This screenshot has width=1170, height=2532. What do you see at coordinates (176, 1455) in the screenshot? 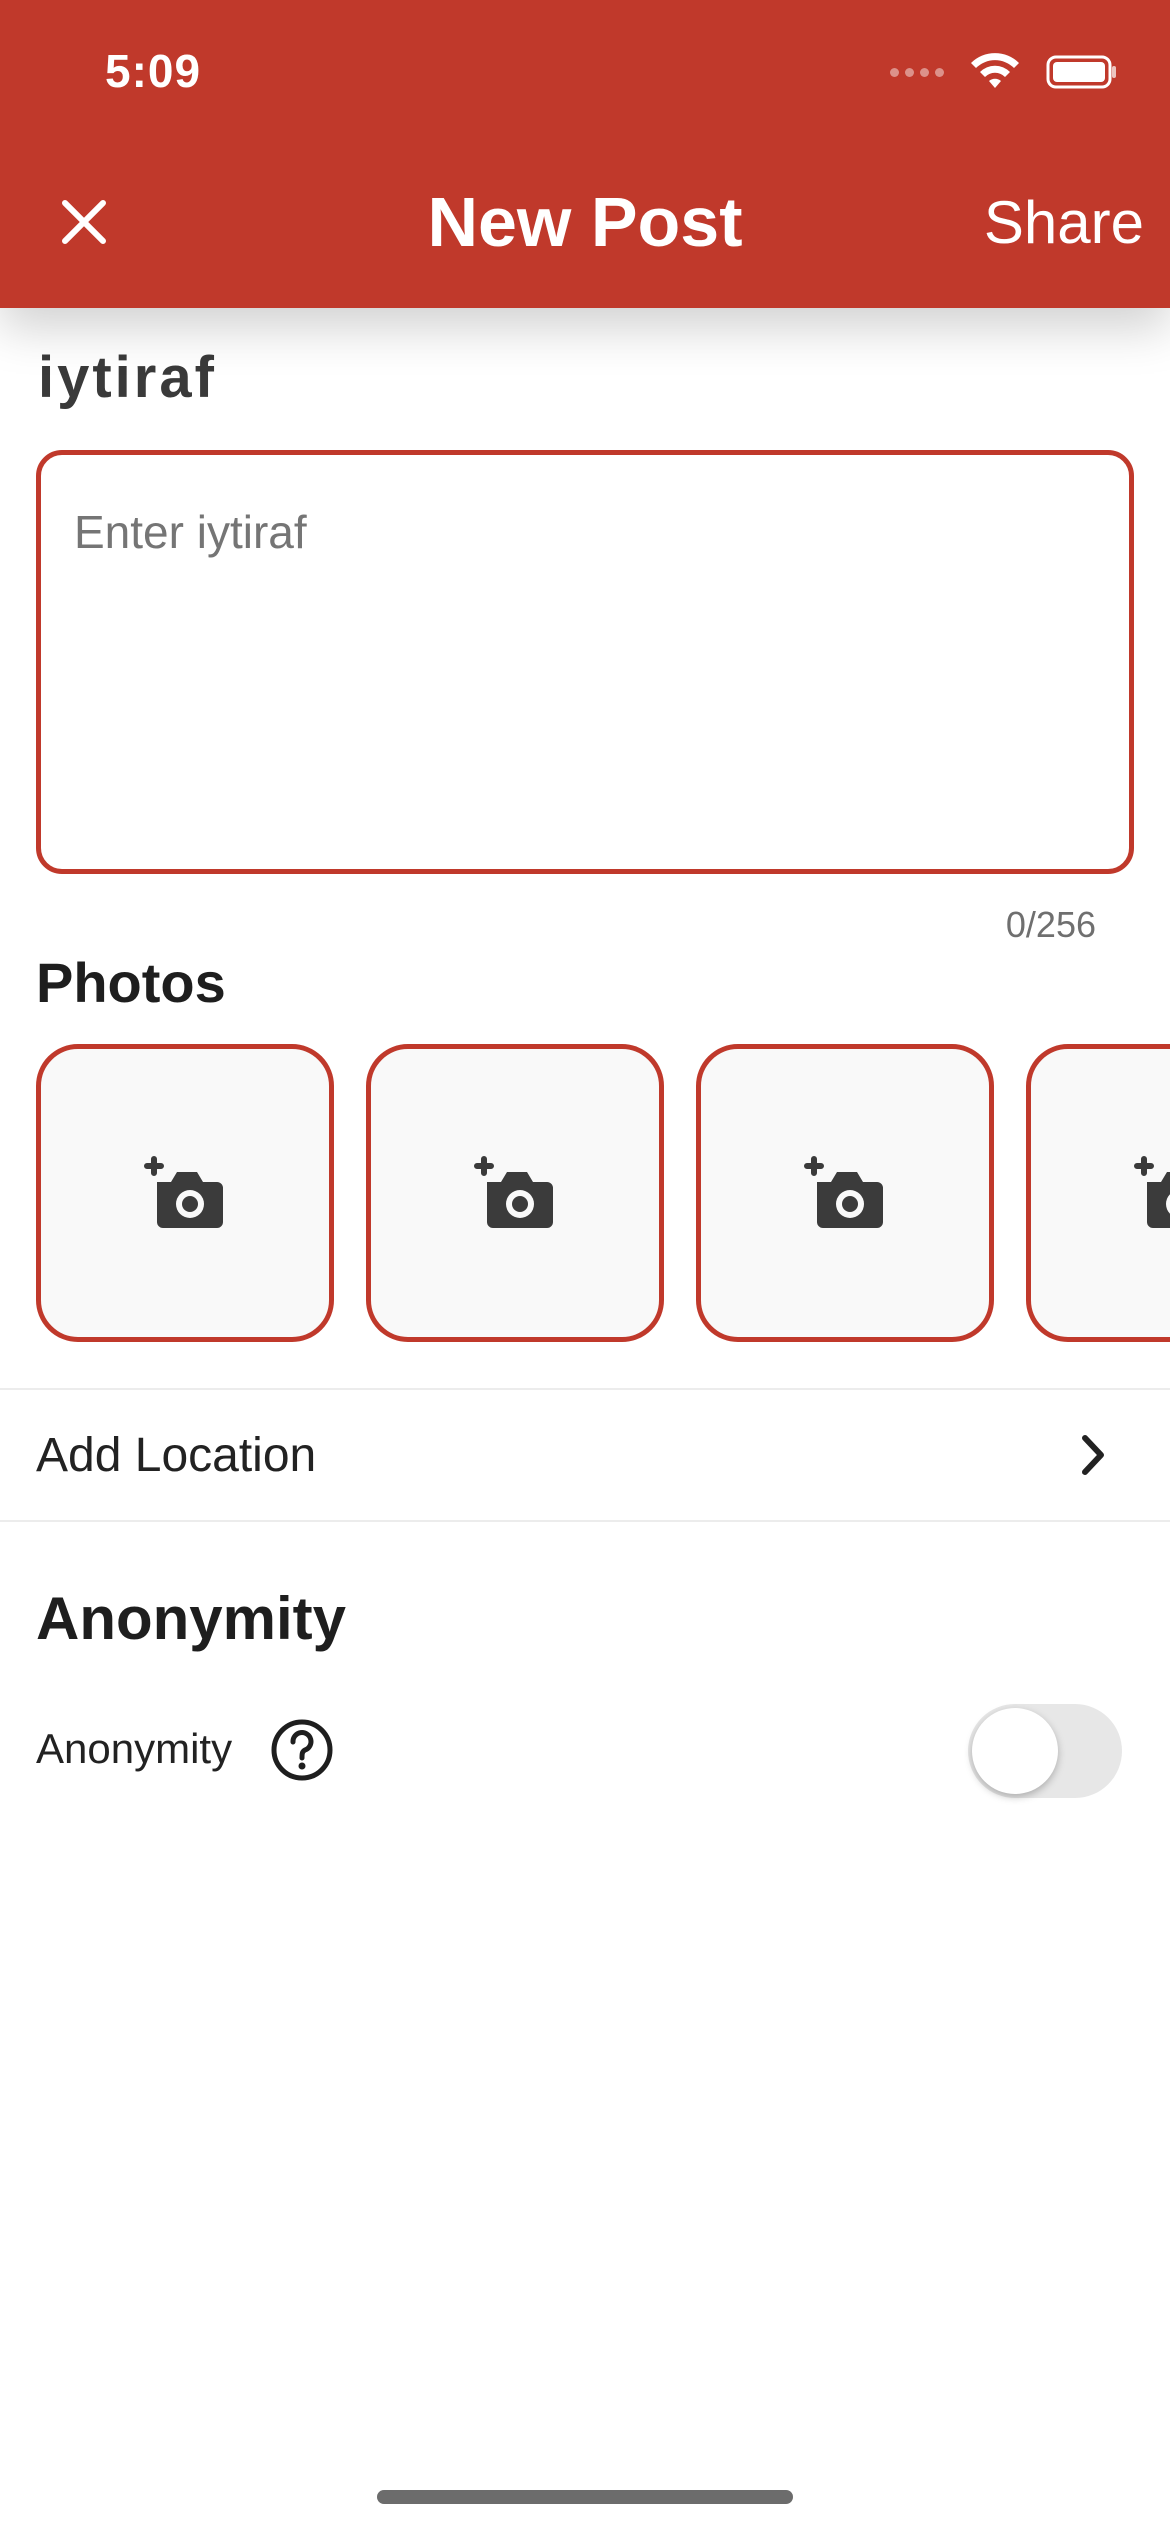
I see `add-location-label: Add Location` at bounding box center [176, 1455].